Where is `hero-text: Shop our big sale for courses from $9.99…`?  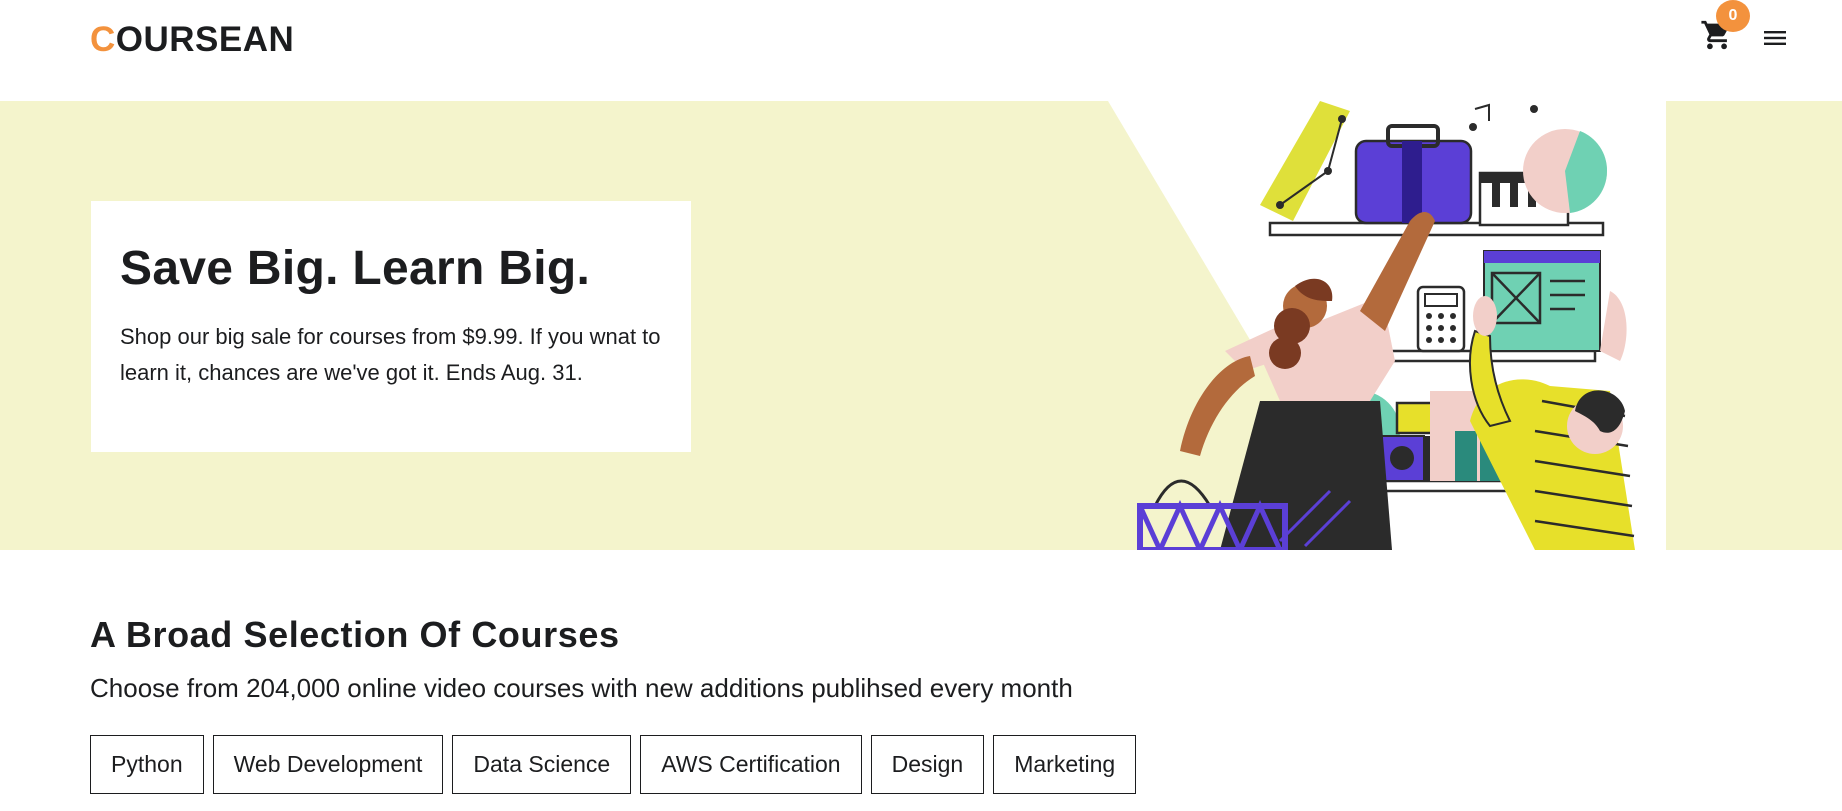 hero-text: Shop our big sale for courses from $9.99… is located at coordinates (390, 354).